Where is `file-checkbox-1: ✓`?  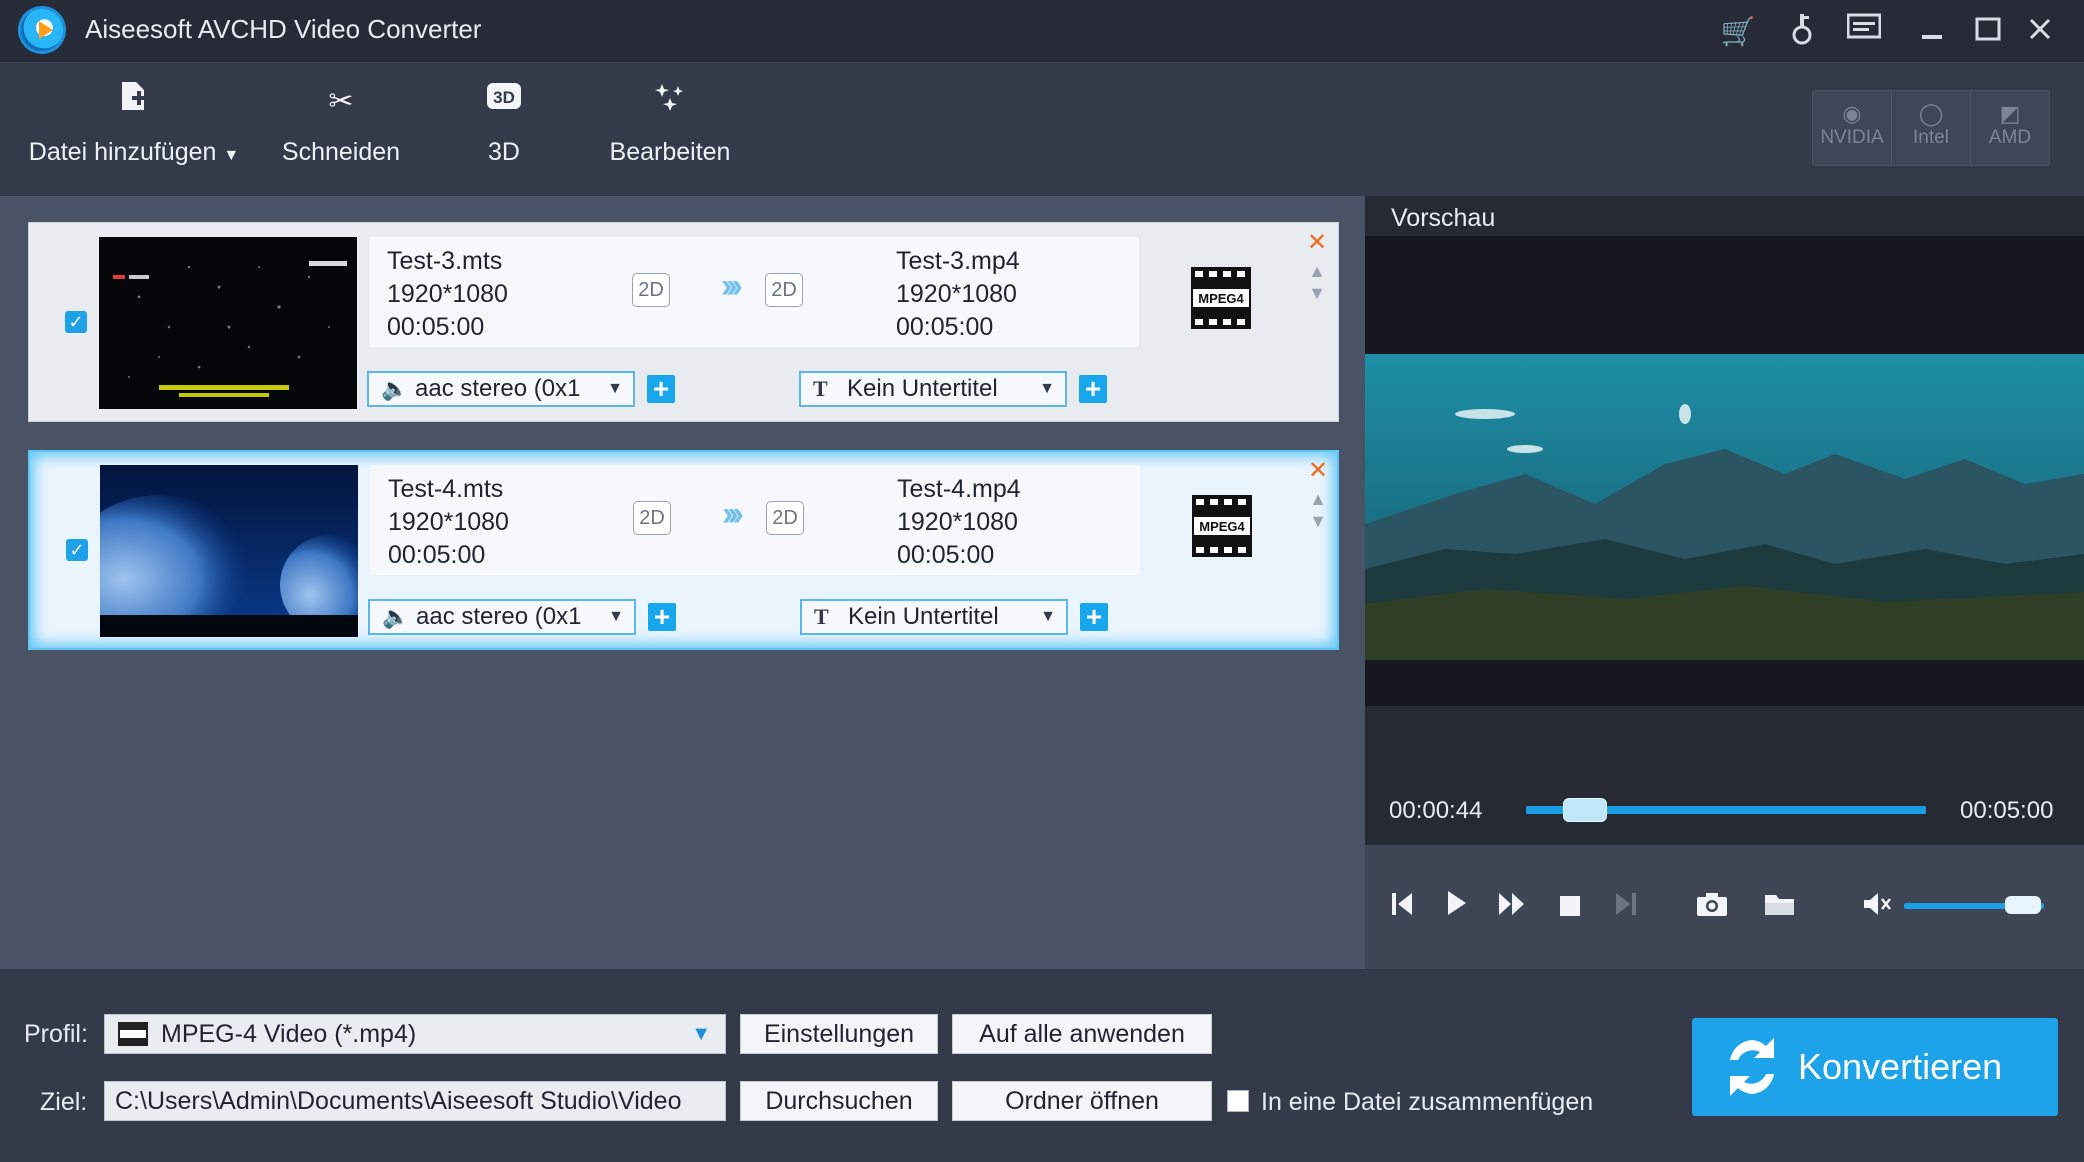 file-checkbox-1: ✓ is located at coordinates (76, 322).